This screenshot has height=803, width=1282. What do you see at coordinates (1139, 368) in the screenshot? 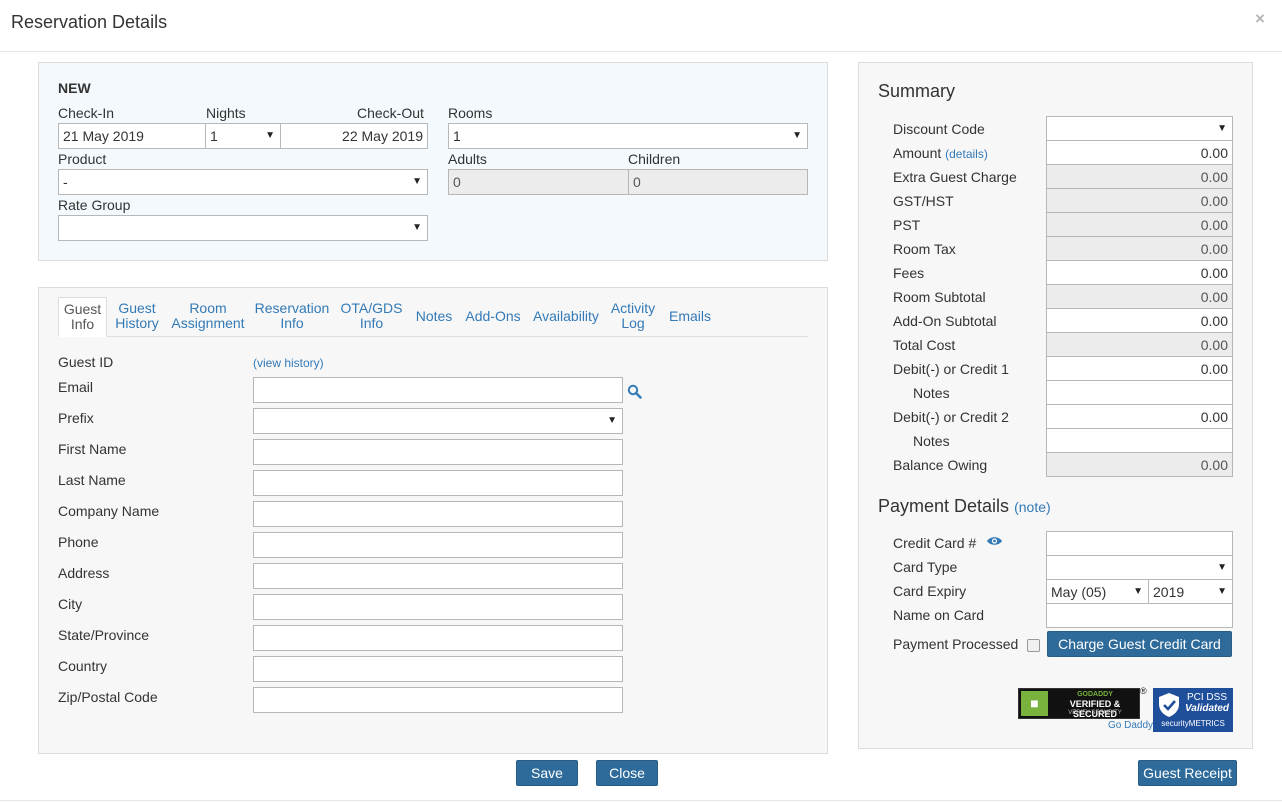
I see `credit-1-input: 0.00` at bounding box center [1139, 368].